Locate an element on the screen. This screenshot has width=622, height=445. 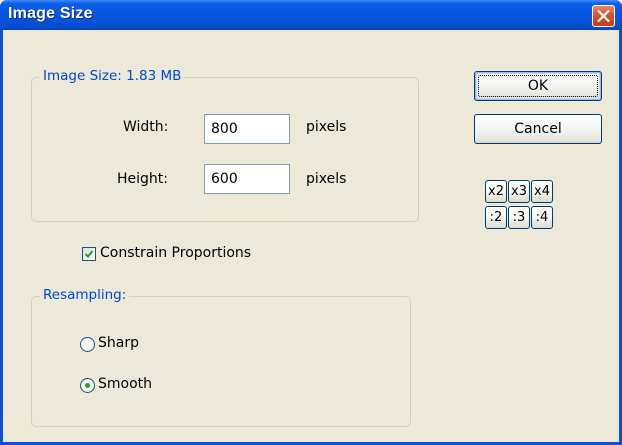
scale-div3-button: :3 is located at coordinates (519, 217).